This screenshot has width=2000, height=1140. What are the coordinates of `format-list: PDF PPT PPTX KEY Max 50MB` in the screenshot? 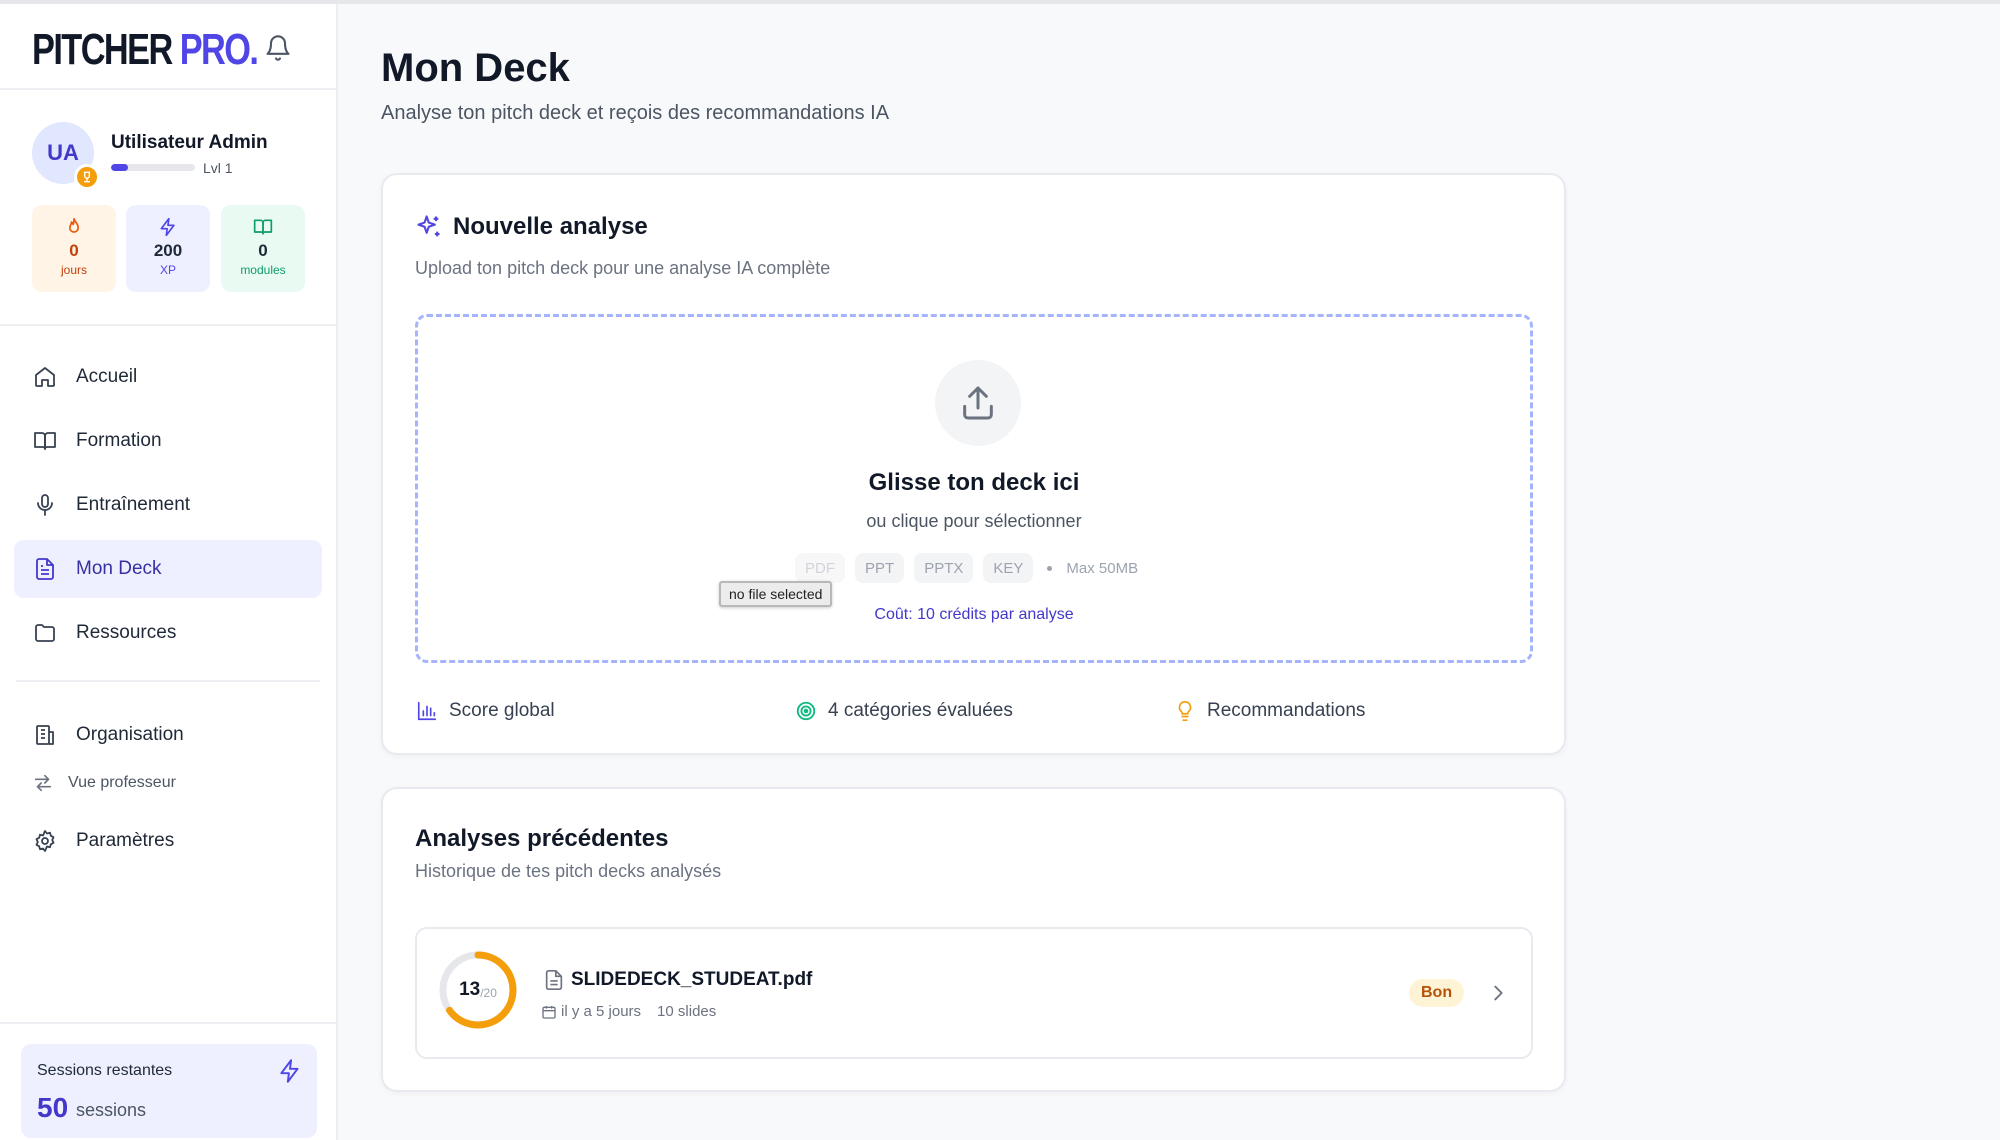 It's located at (966, 568).